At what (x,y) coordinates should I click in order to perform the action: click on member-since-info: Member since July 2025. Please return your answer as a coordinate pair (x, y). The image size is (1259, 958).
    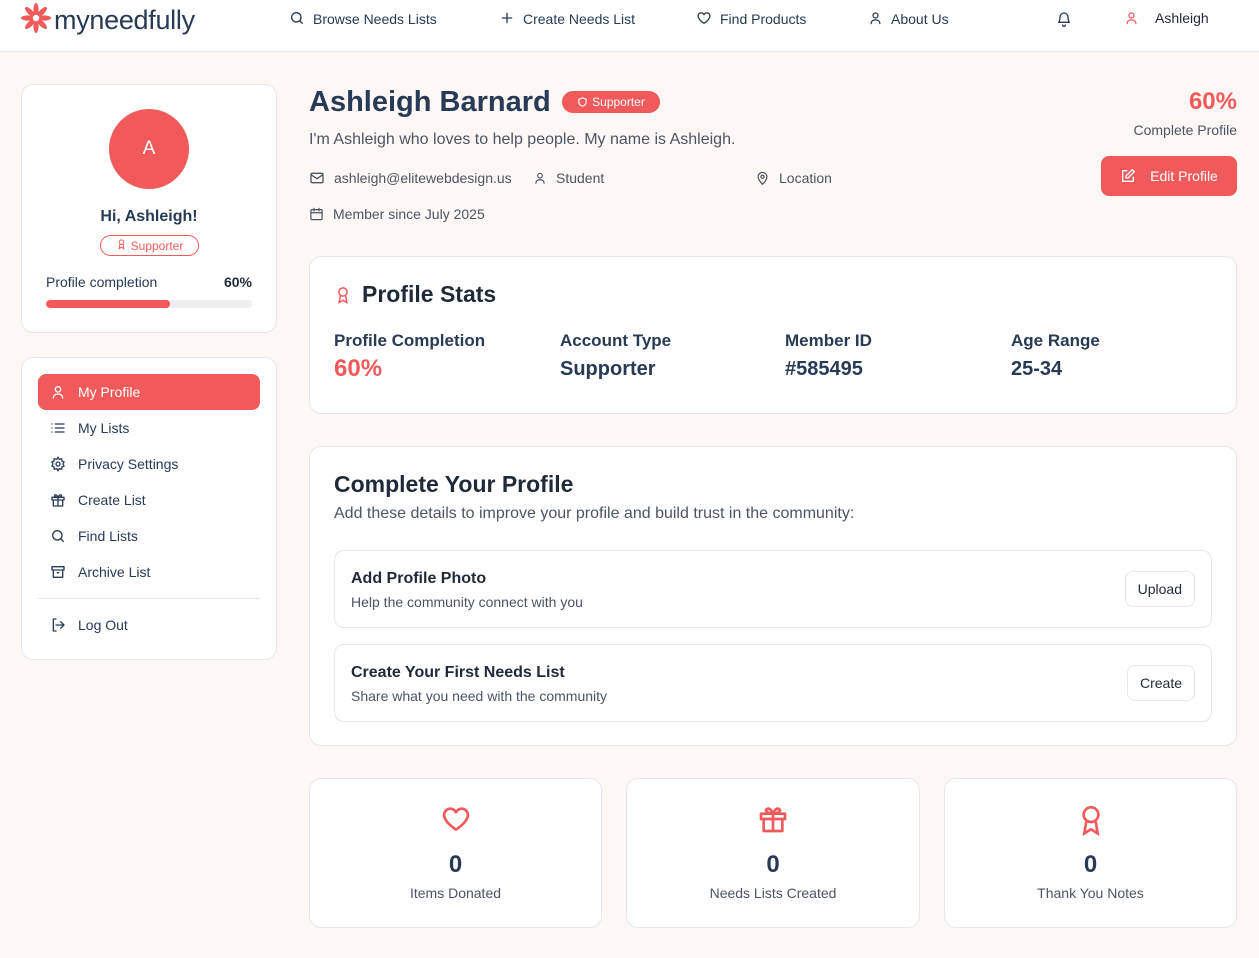
    Looking at the image, I should click on (397, 214).